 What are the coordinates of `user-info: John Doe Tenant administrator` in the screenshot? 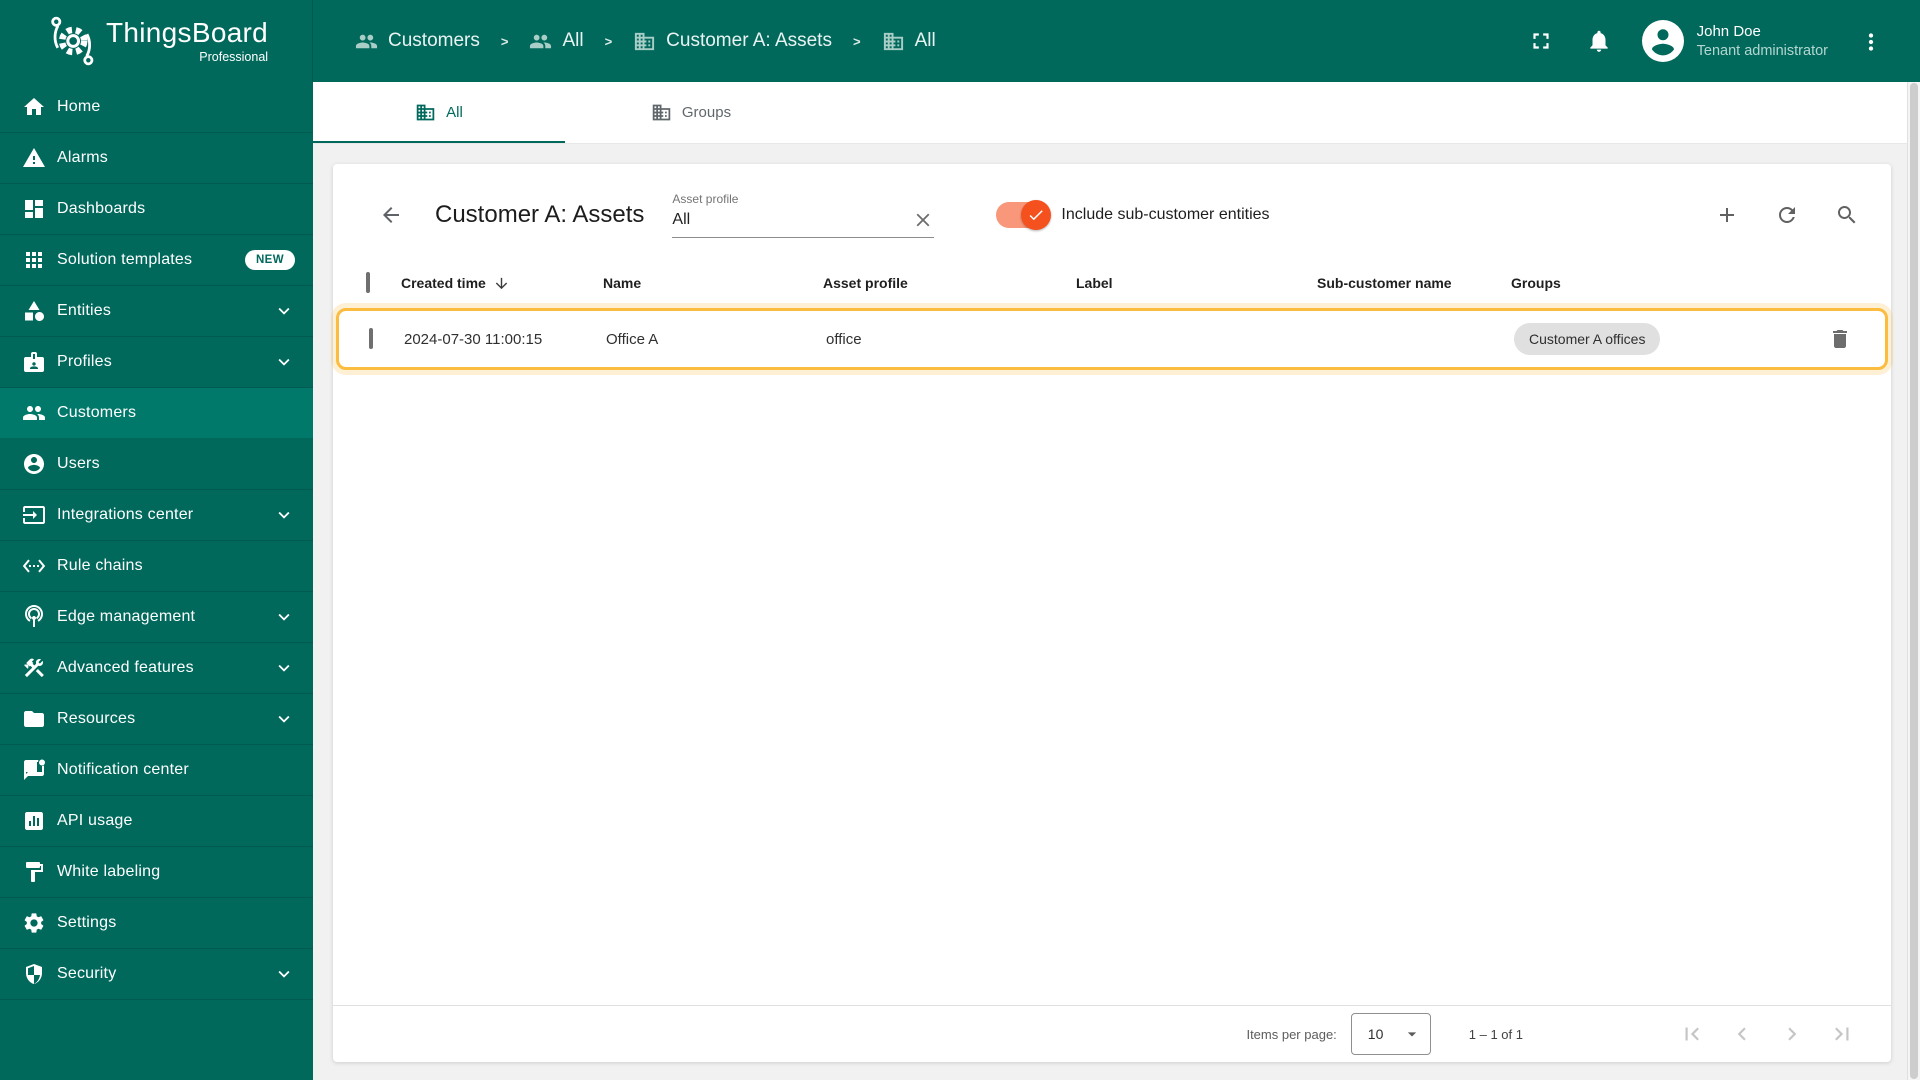 It's located at (1762, 41).